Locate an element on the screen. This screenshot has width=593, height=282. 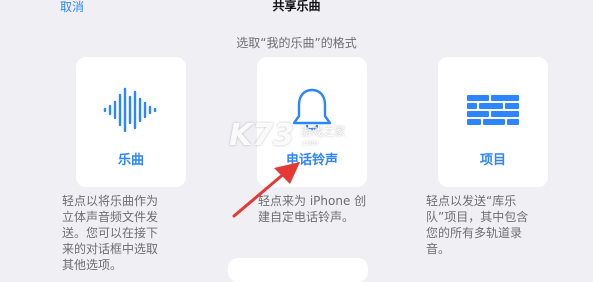
watermark-logo: K73 is located at coordinates (261, 135).